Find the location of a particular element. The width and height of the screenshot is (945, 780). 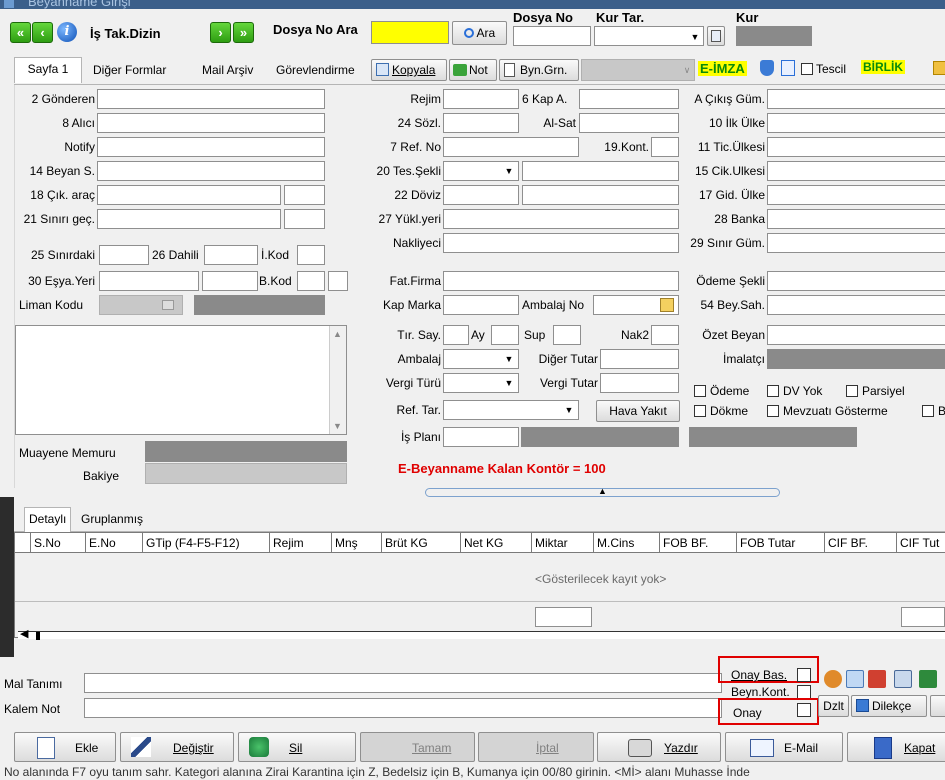

is-plani-input is located at coordinates (481, 437).